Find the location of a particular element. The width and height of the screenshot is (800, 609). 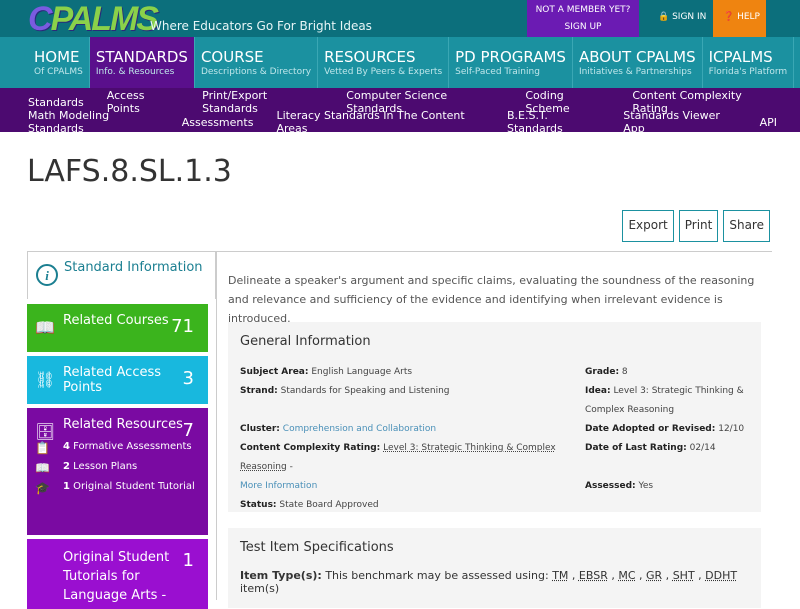

label: Date of Last Rating: is located at coordinates (636, 448).